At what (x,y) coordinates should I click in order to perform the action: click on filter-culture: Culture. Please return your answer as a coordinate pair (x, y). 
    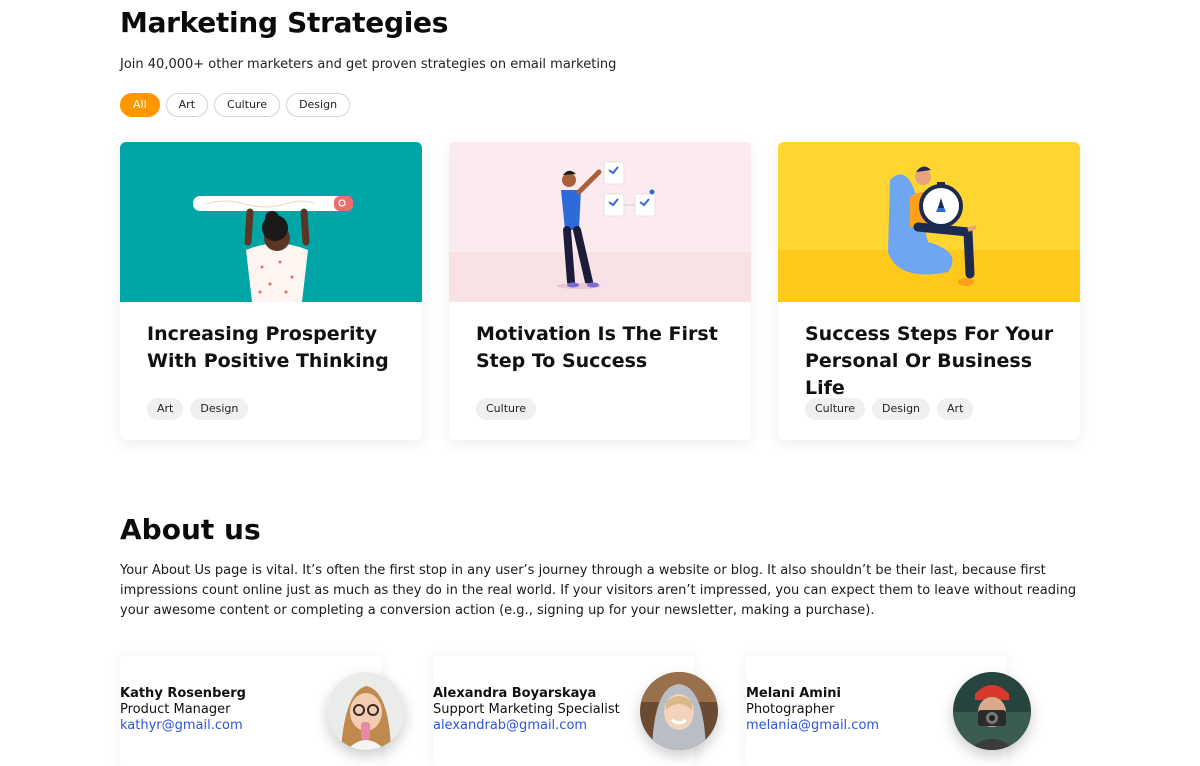
    Looking at the image, I should click on (247, 105).